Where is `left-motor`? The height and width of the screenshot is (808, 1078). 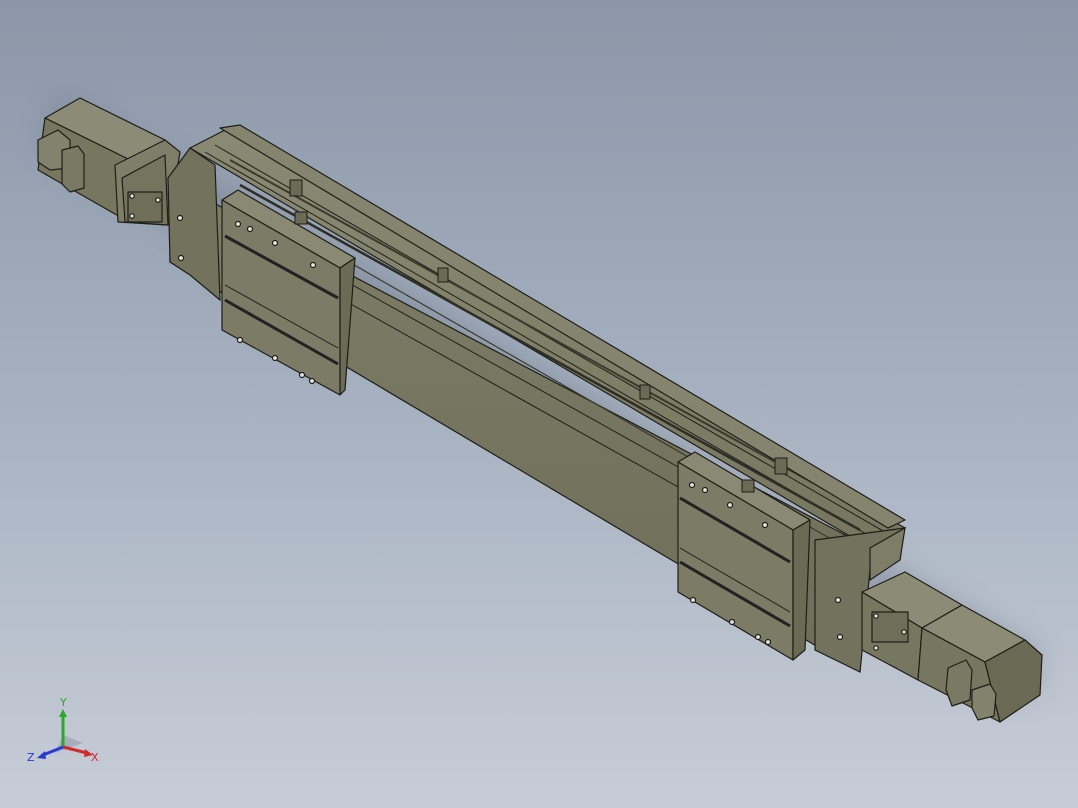 left-motor is located at coordinates (109, 161).